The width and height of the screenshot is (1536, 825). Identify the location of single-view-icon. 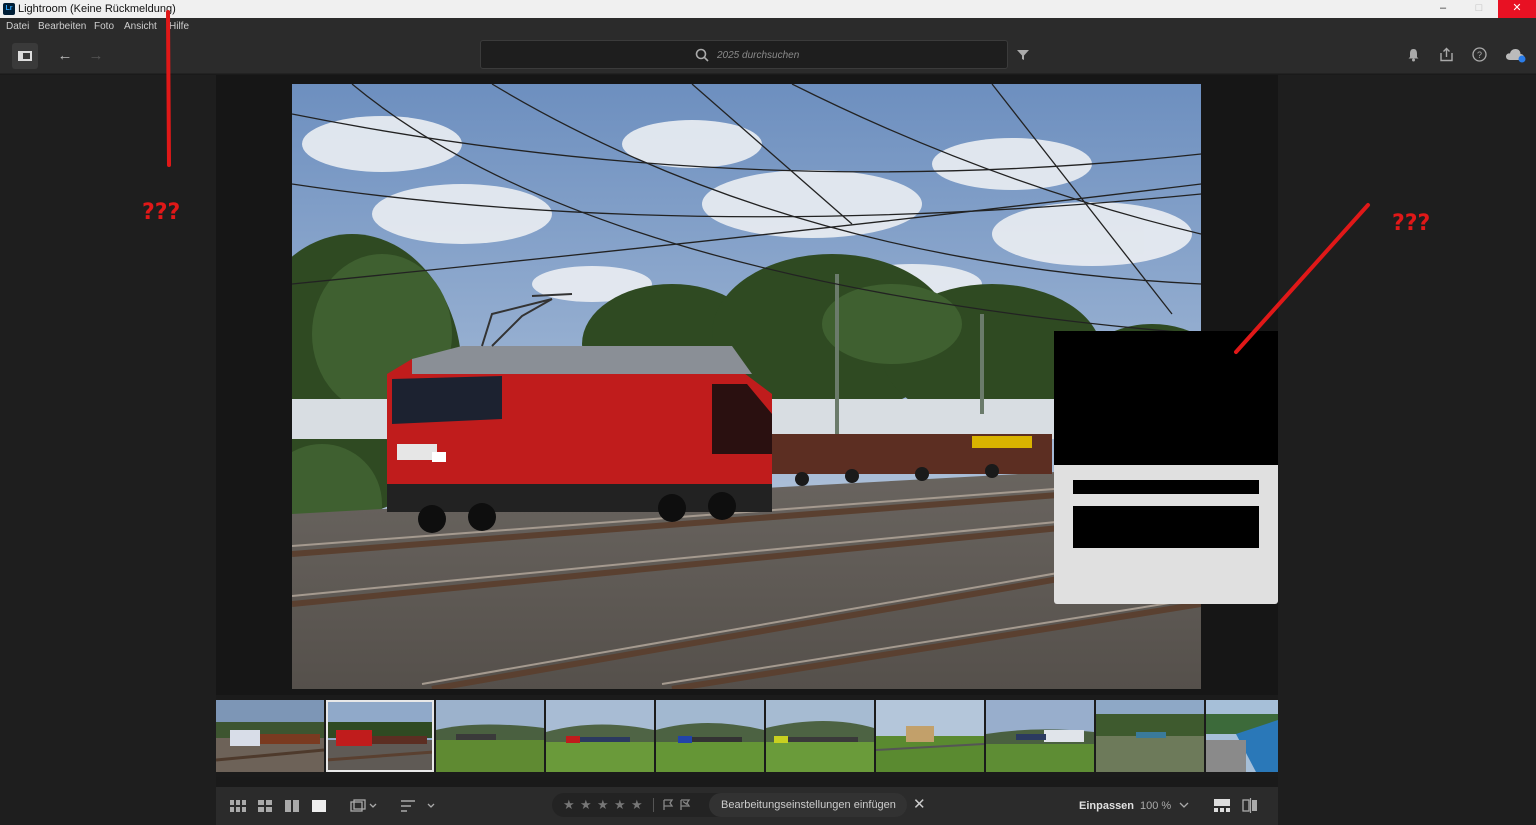
(319, 806).